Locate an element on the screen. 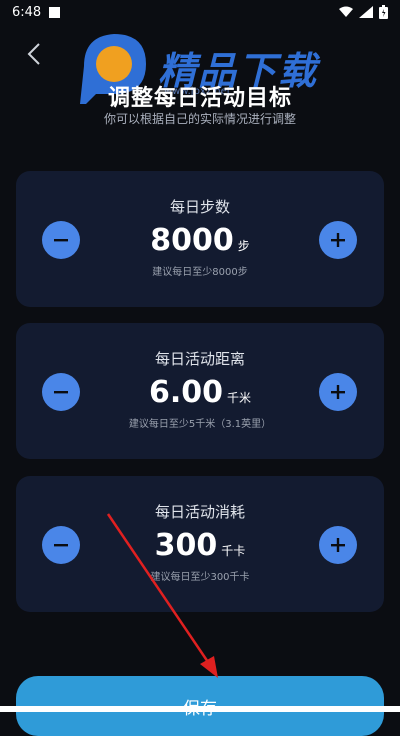  distance-hint: 建议每日至少5千米（3.1英里） is located at coordinates (200, 424).